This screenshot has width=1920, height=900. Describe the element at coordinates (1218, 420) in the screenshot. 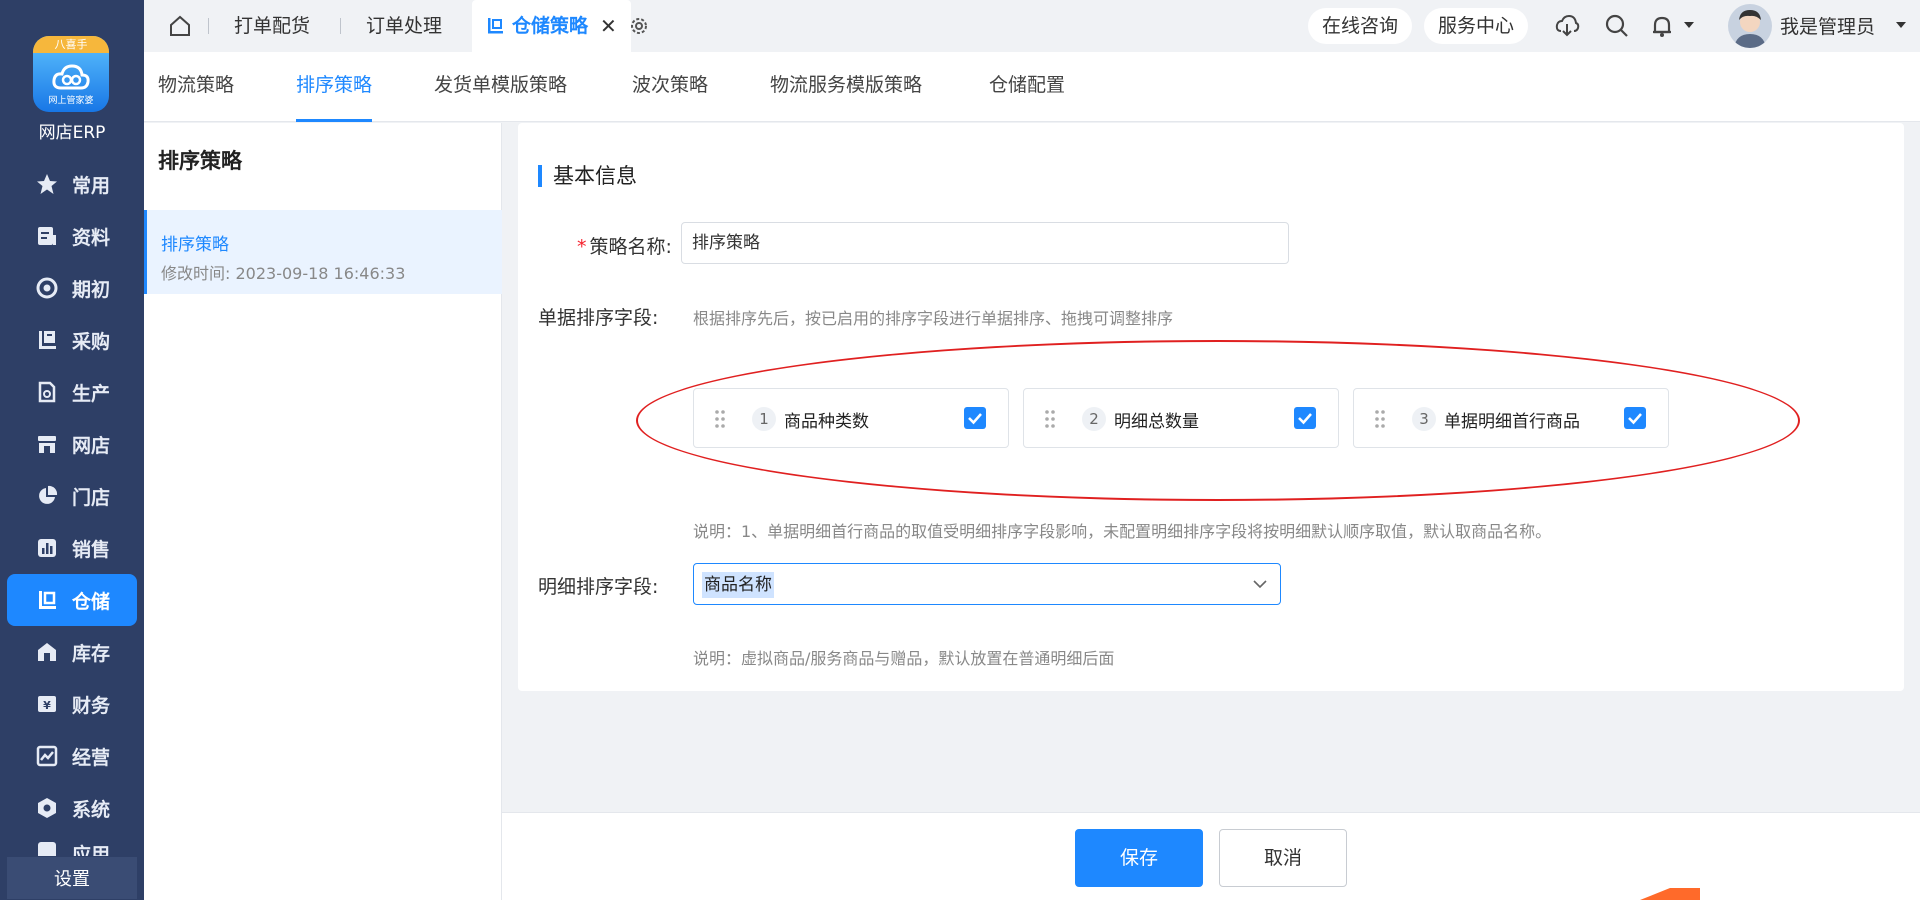

I see `red-annotation-ellipse` at that location.